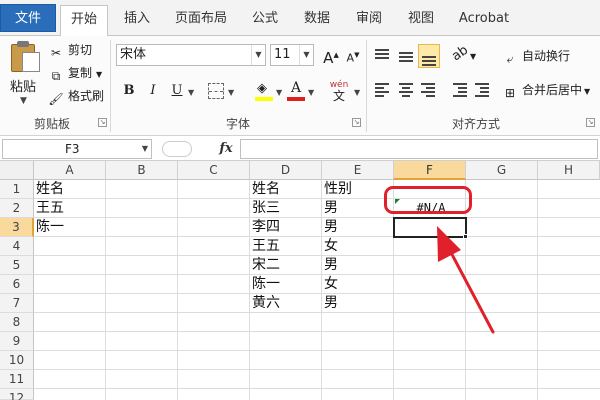 Image resolution: width=600 pixels, height=400 pixels. I want to click on wrap-text-icon: ⤶, so click(510, 59).